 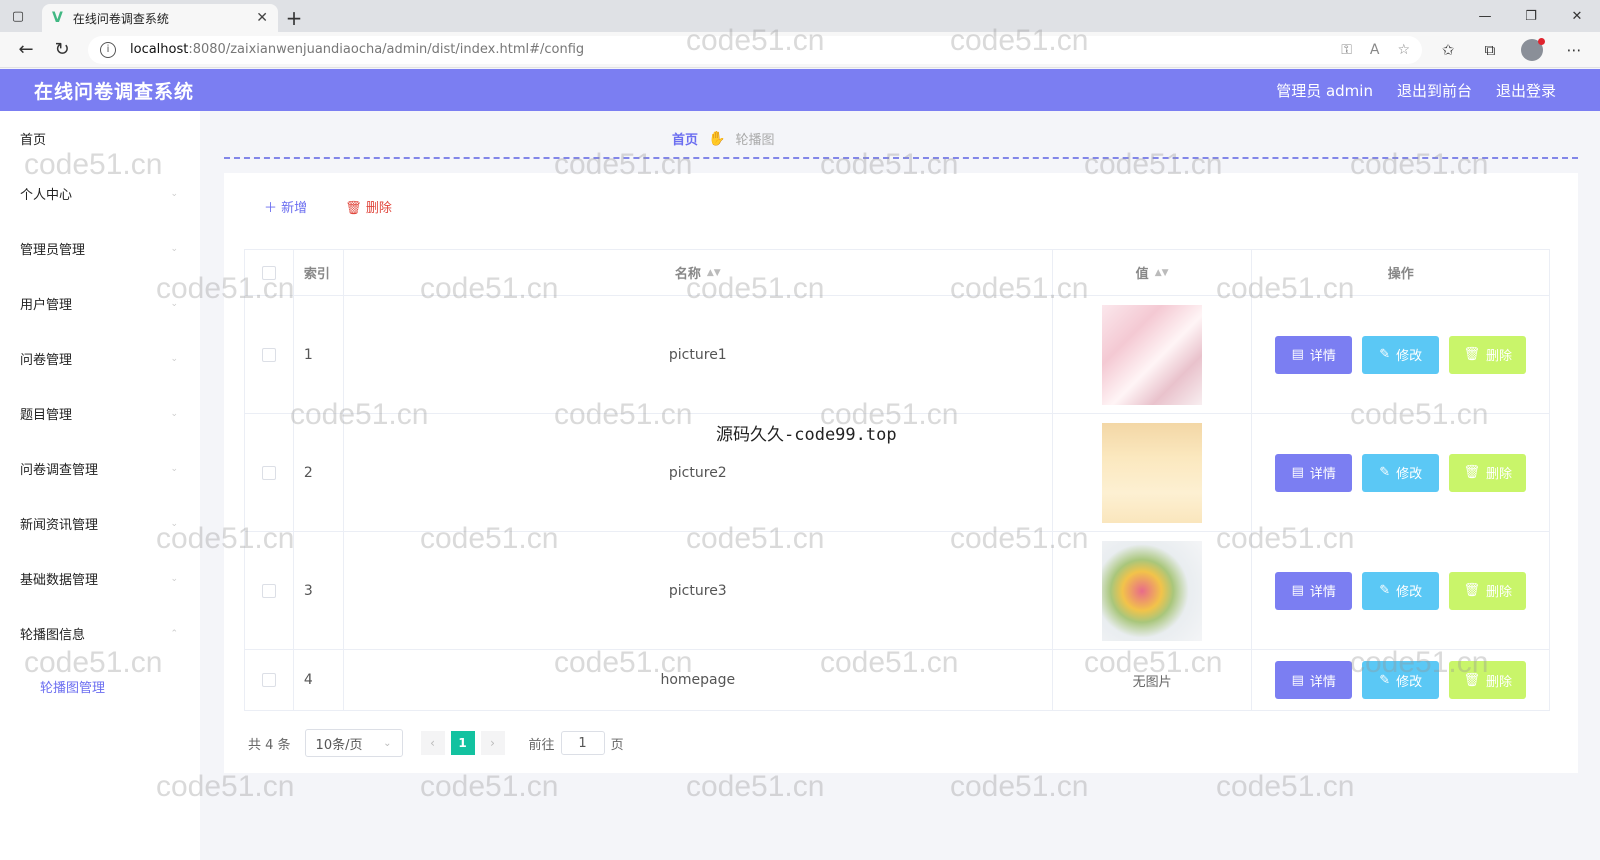 What do you see at coordinates (1153, 472) in the screenshot?
I see `row-value` at bounding box center [1153, 472].